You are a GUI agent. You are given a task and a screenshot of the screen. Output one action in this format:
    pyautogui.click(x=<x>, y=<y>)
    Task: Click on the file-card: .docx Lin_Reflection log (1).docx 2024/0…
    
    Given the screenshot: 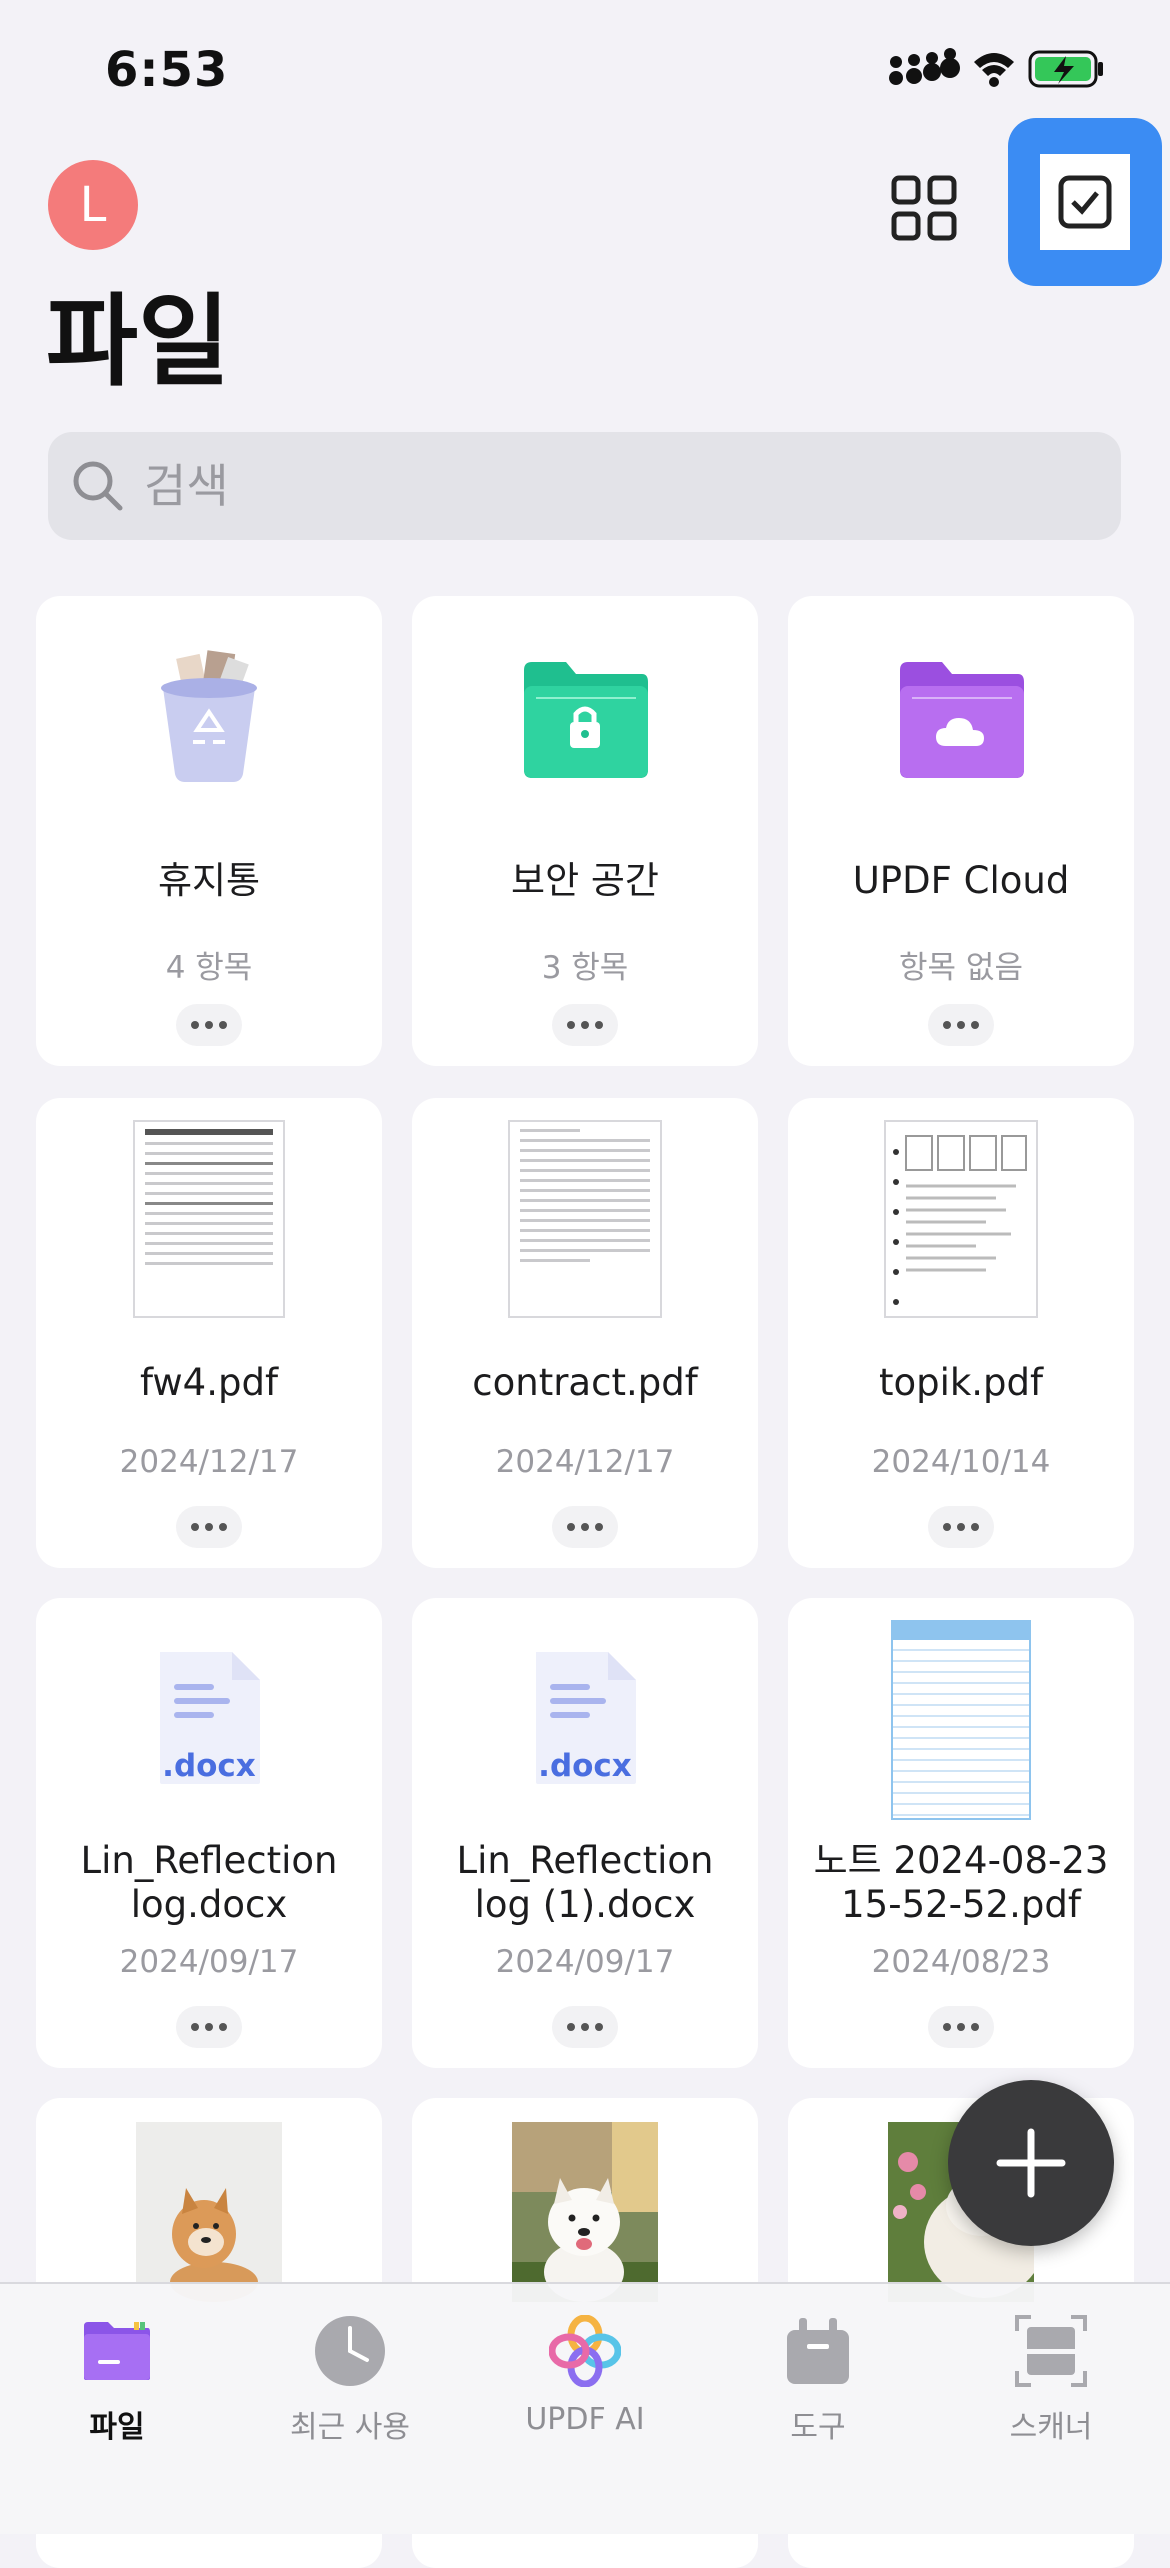 What is the action you would take?
    pyautogui.click(x=585, y=1833)
    